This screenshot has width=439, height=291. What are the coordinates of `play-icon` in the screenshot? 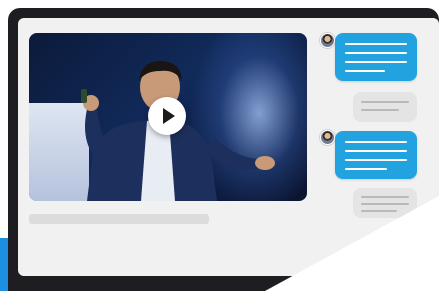 It's located at (169, 116).